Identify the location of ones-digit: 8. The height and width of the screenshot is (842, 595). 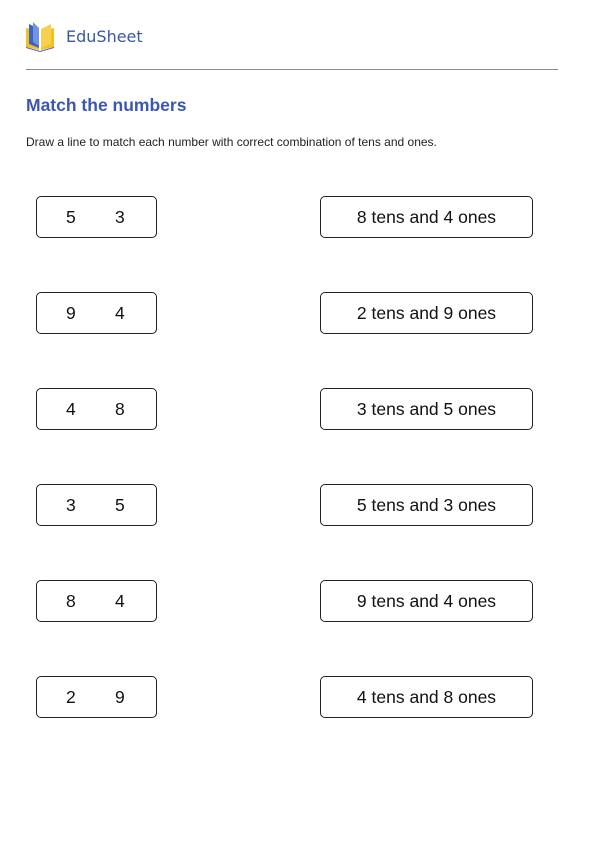
(120, 409).